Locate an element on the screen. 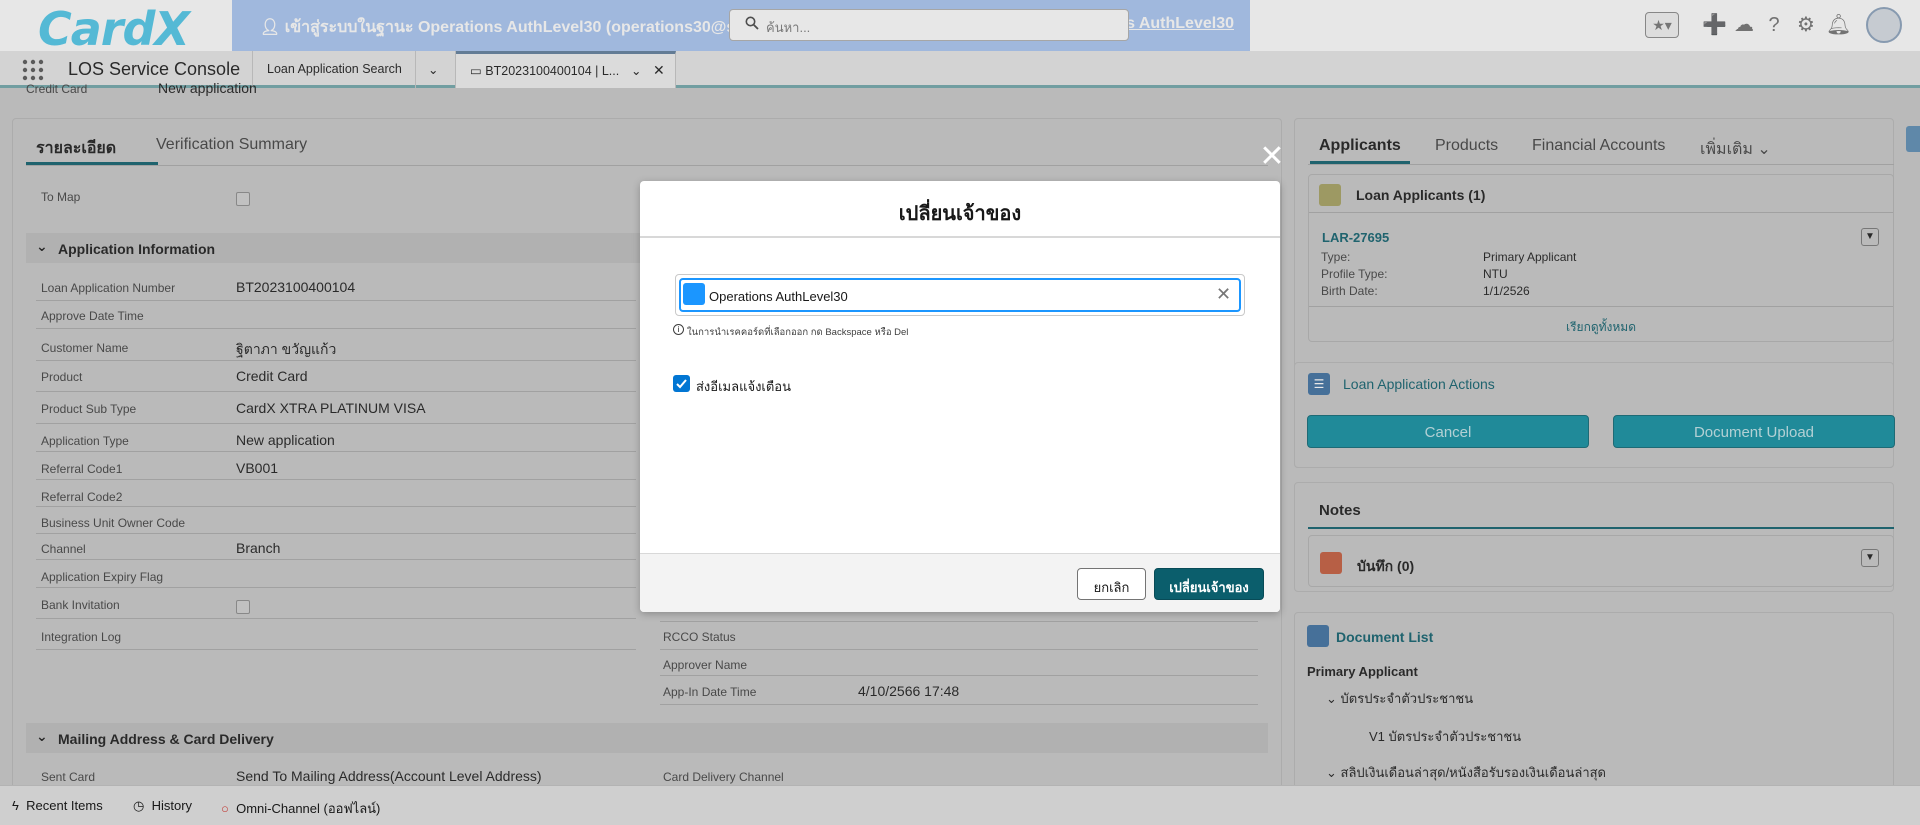 The image size is (1920, 825). change-owner-button: เปลี่ยนเจ้าของ is located at coordinates (1209, 584).